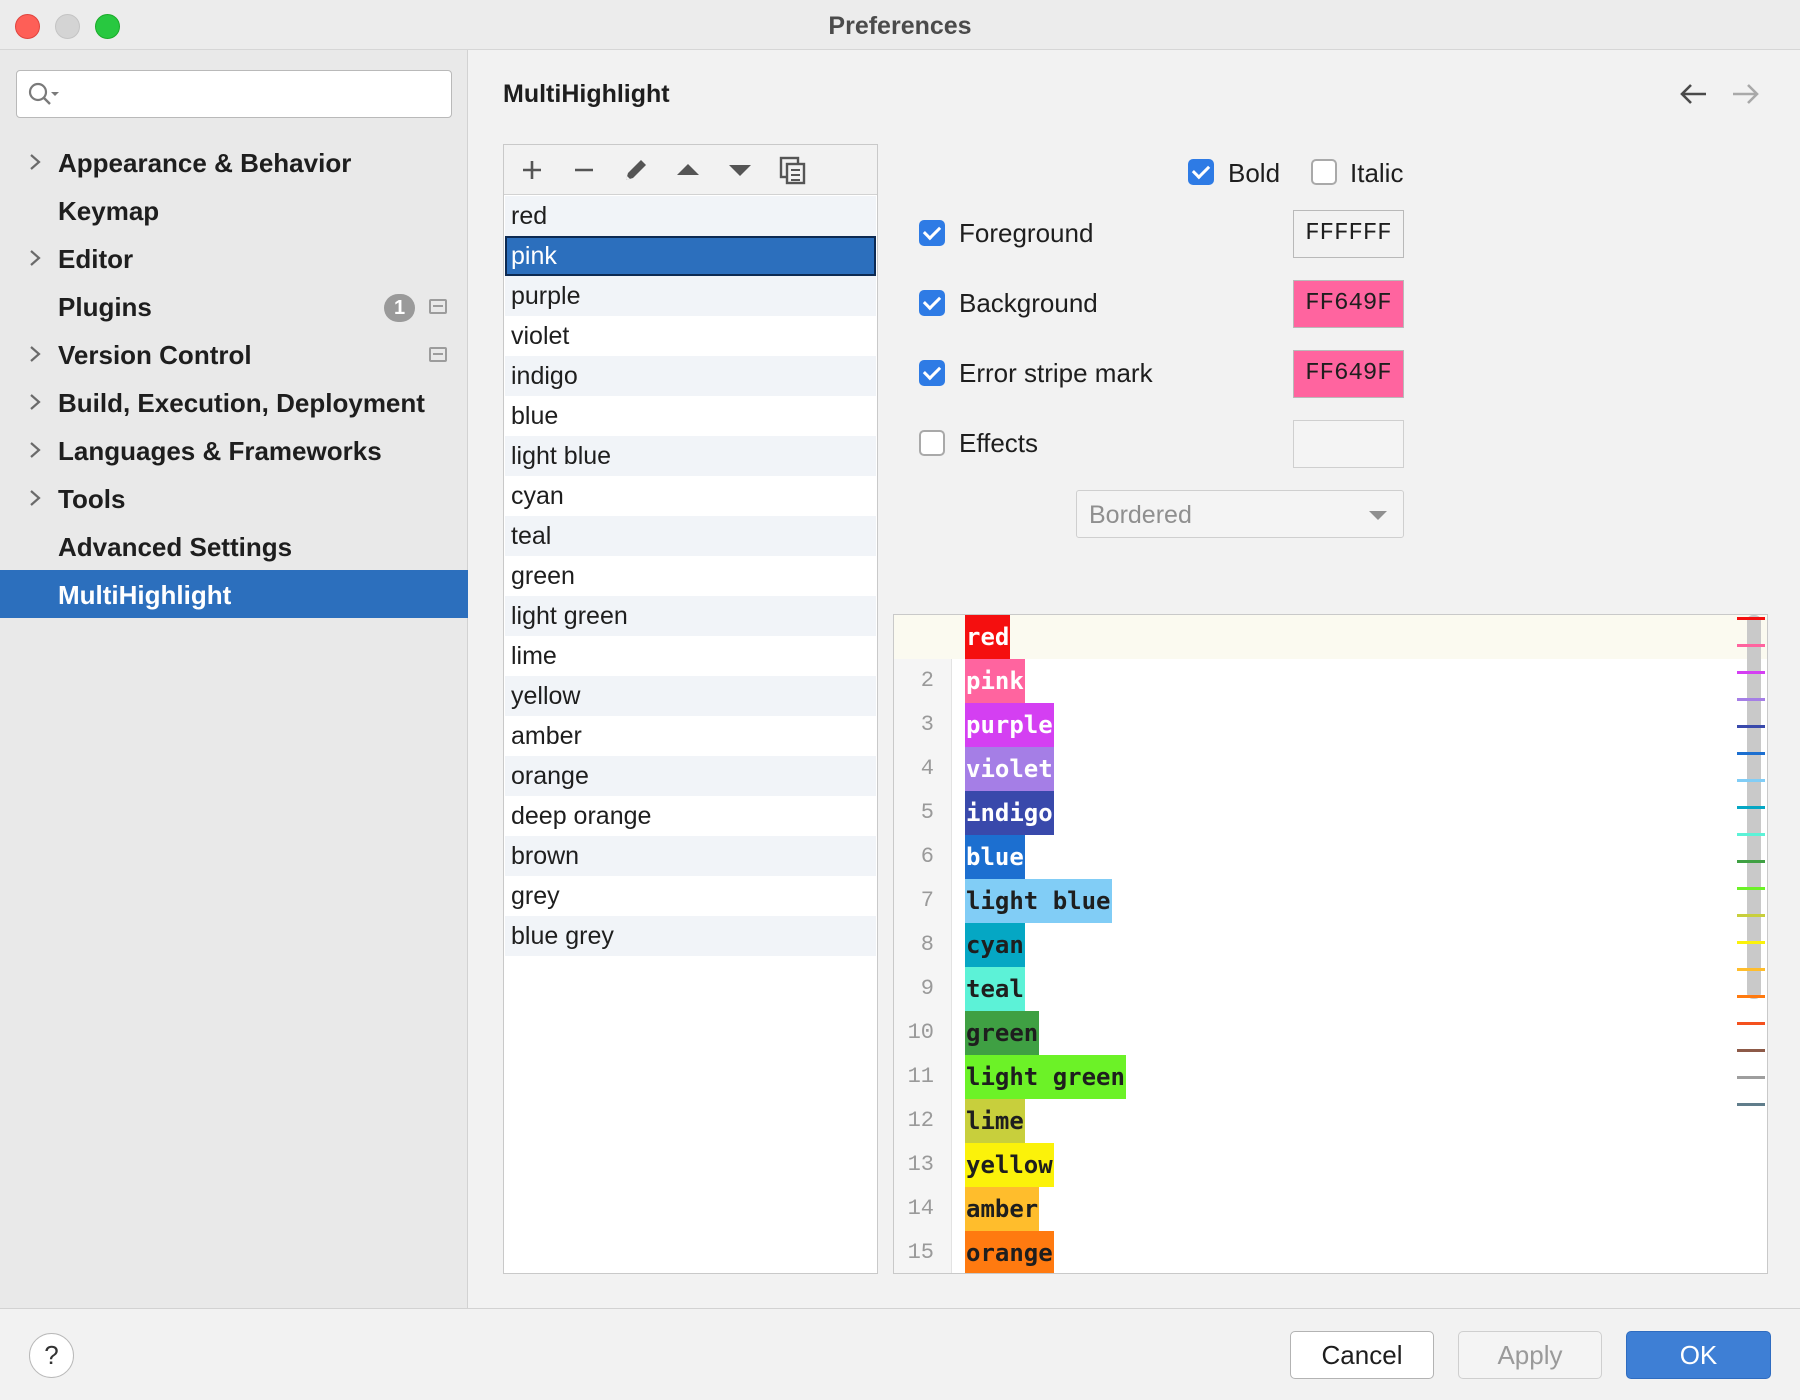 The height and width of the screenshot is (1400, 1800). I want to click on background-checkbox, so click(932, 303).